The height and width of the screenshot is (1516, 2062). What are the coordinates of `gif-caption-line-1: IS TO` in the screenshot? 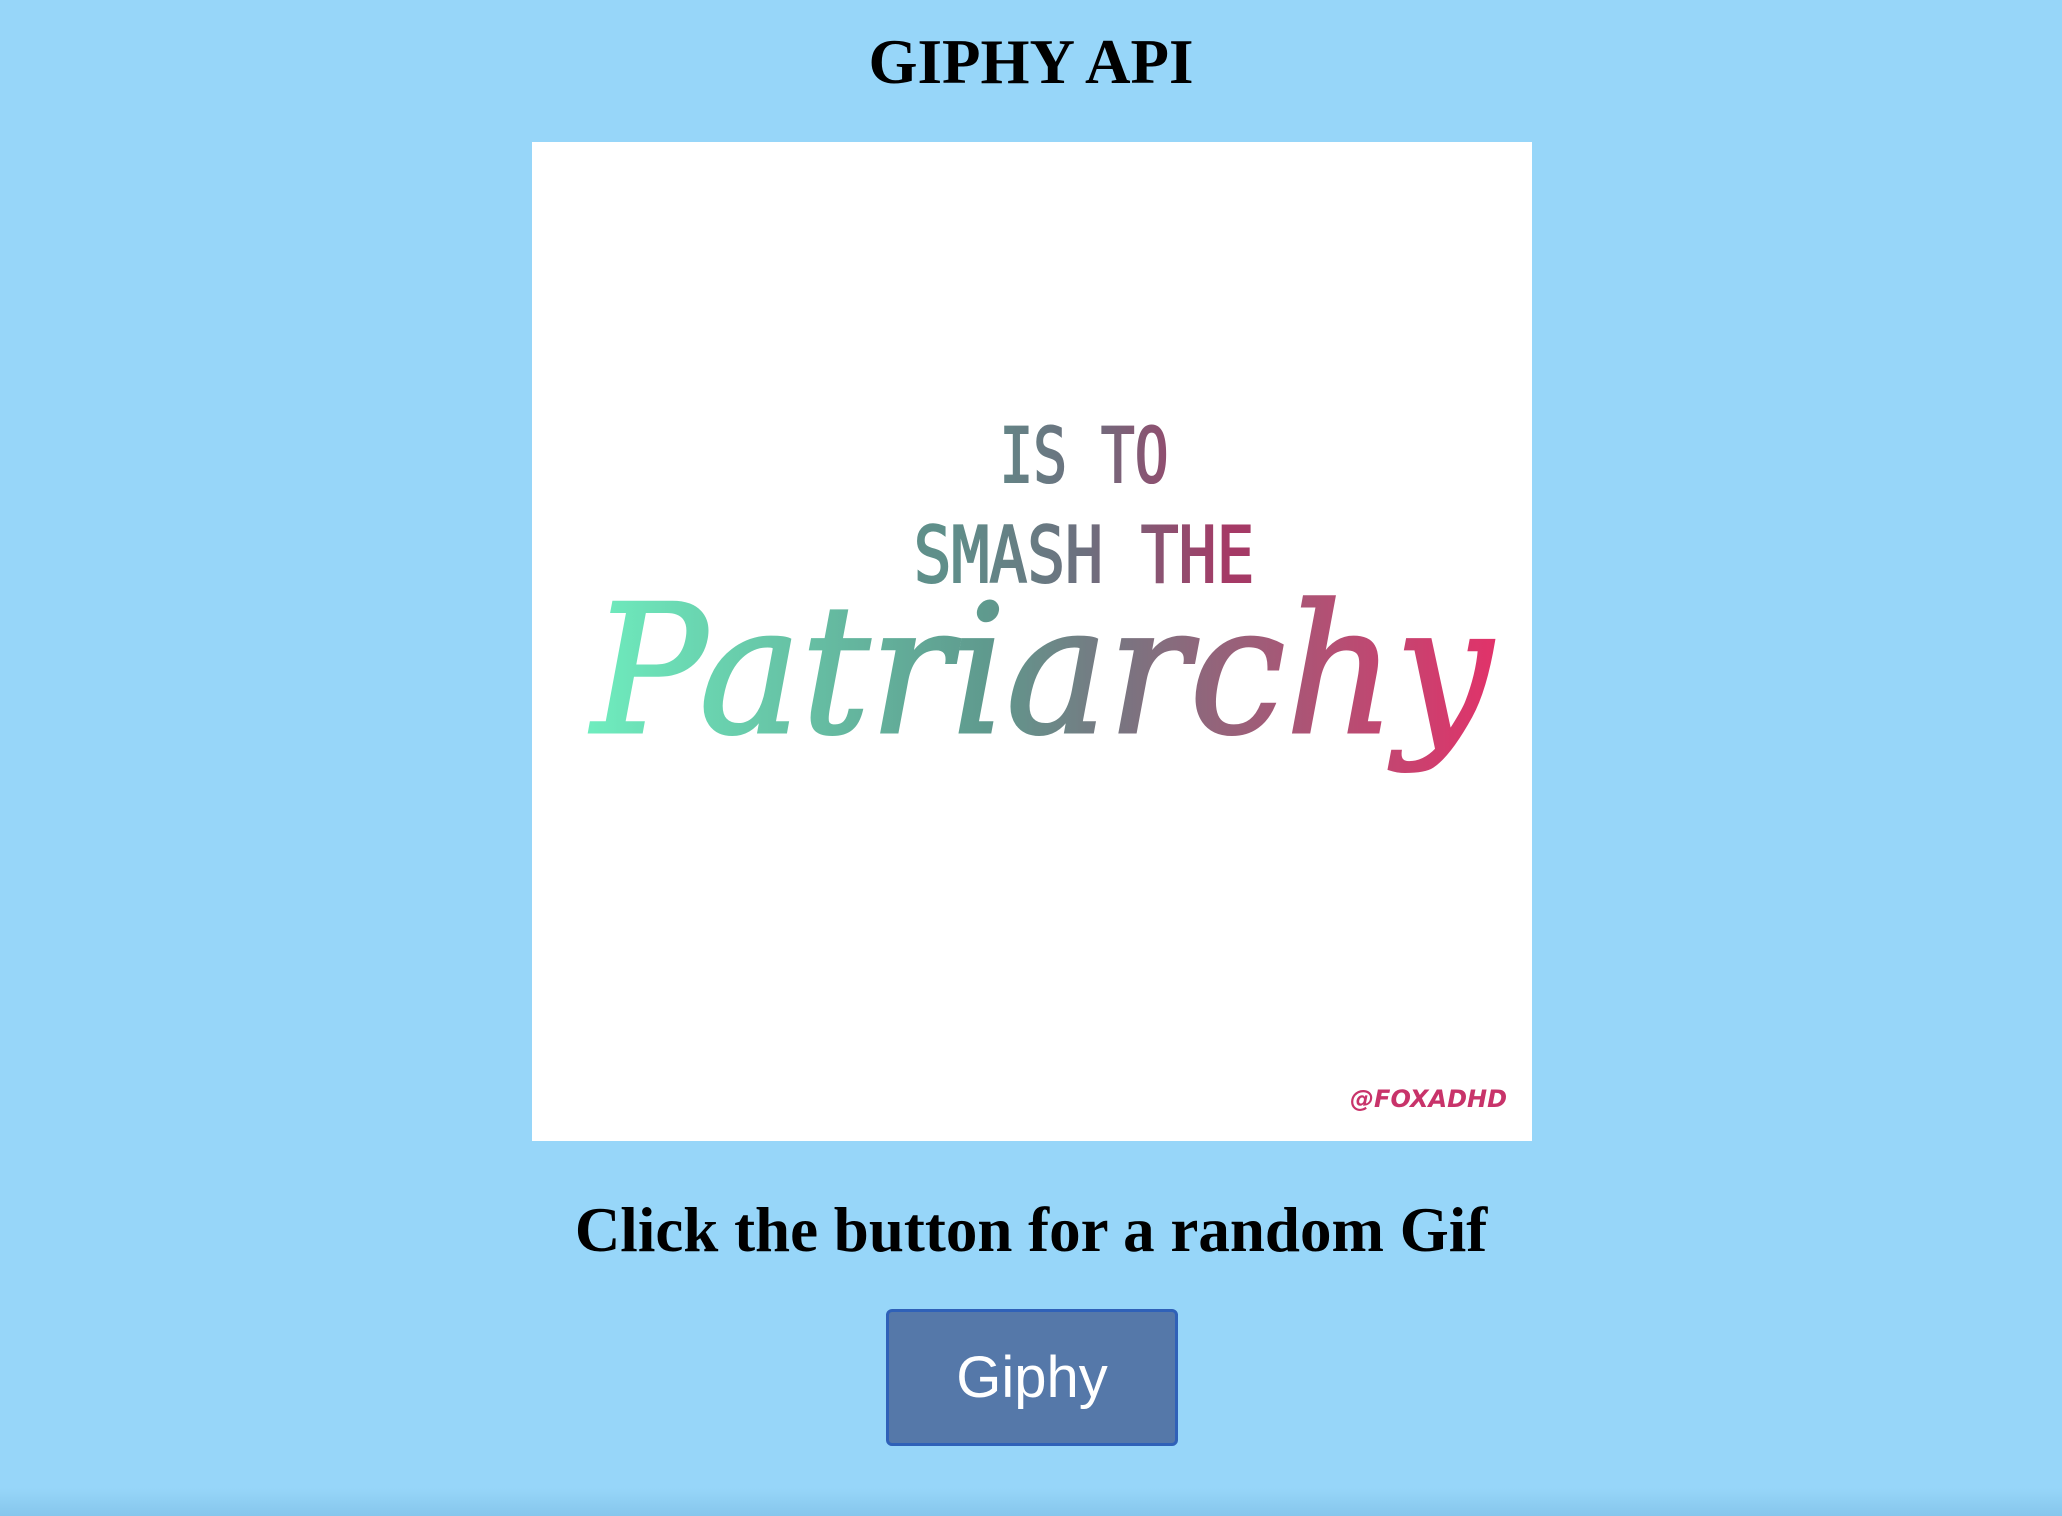 It's located at (1083, 456).